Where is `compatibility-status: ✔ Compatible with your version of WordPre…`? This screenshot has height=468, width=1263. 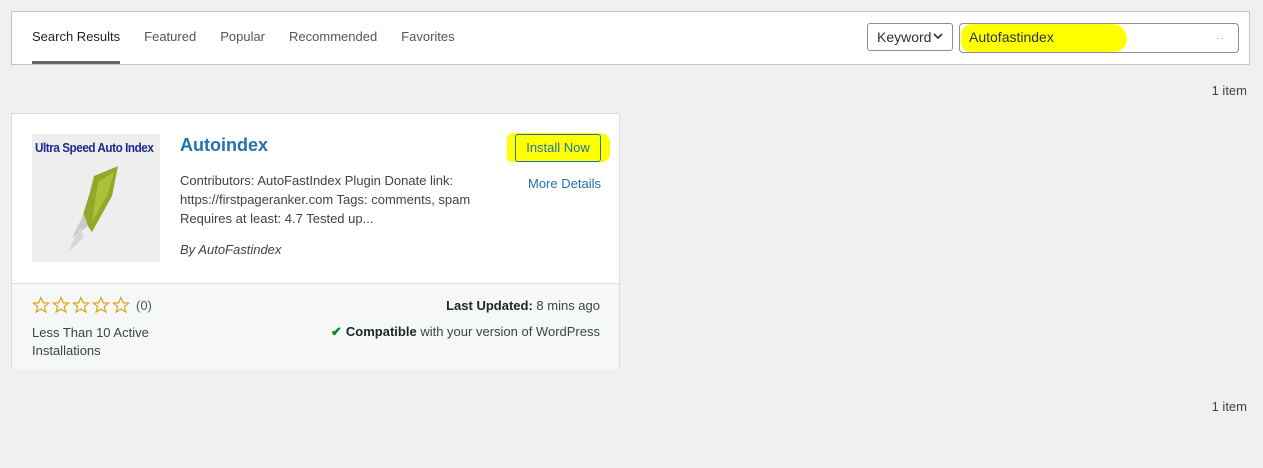
compatibility-status: ✔ Compatible with your version of WordPre… is located at coordinates (465, 332).